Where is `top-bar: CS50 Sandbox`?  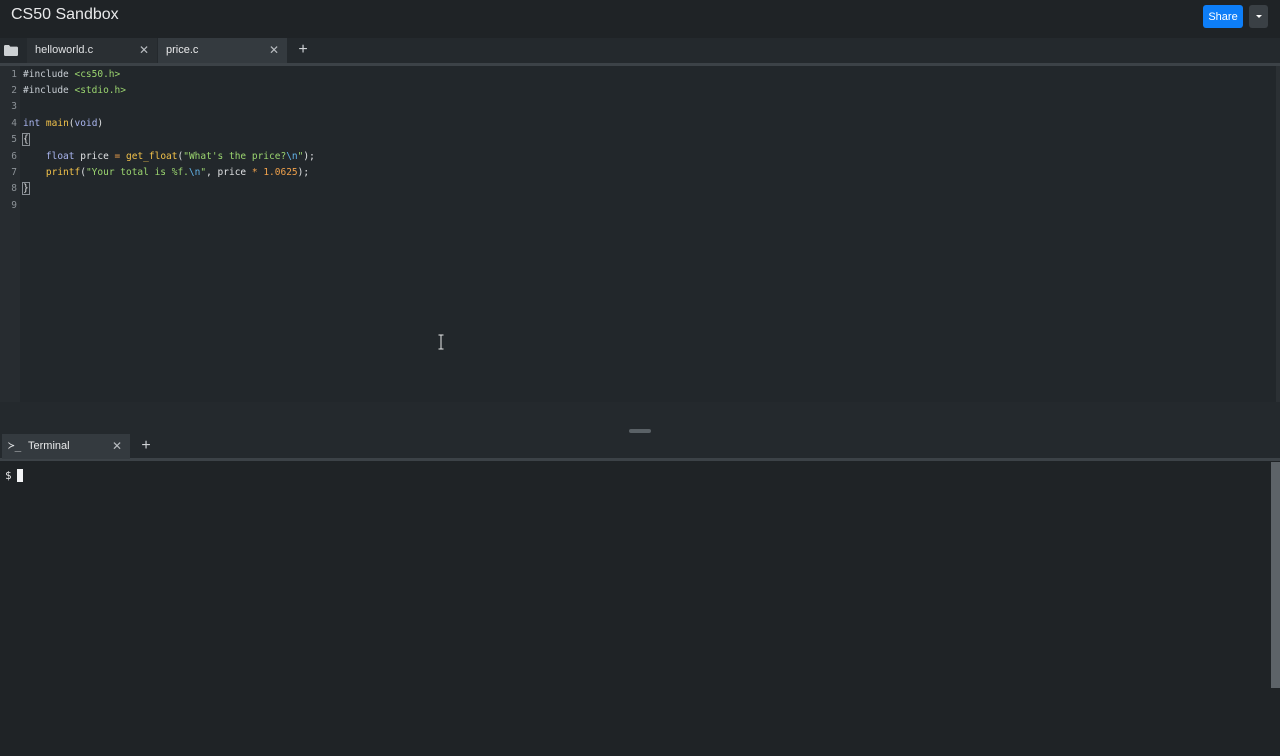
top-bar: CS50 Sandbox is located at coordinates (640, 18).